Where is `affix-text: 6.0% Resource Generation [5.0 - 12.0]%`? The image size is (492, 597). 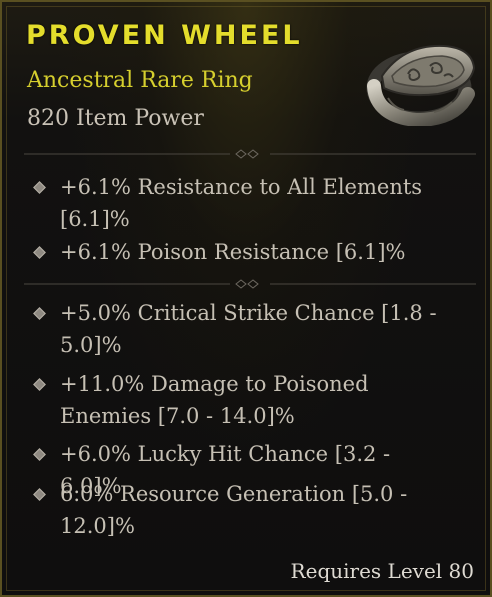 affix-text: 6.0% Resource Generation [5.0 - 12.0]% is located at coordinates (234, 510).